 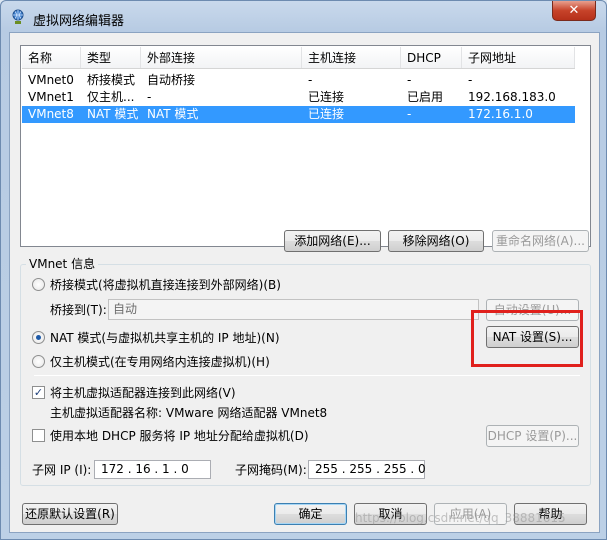 What do you see at coordinates (160, 362) in the screenshot?
I see `host-only-option-label: 仅主机模式(在专用网络内连接虚拟机)(H)` at bounding box center [160, 362].